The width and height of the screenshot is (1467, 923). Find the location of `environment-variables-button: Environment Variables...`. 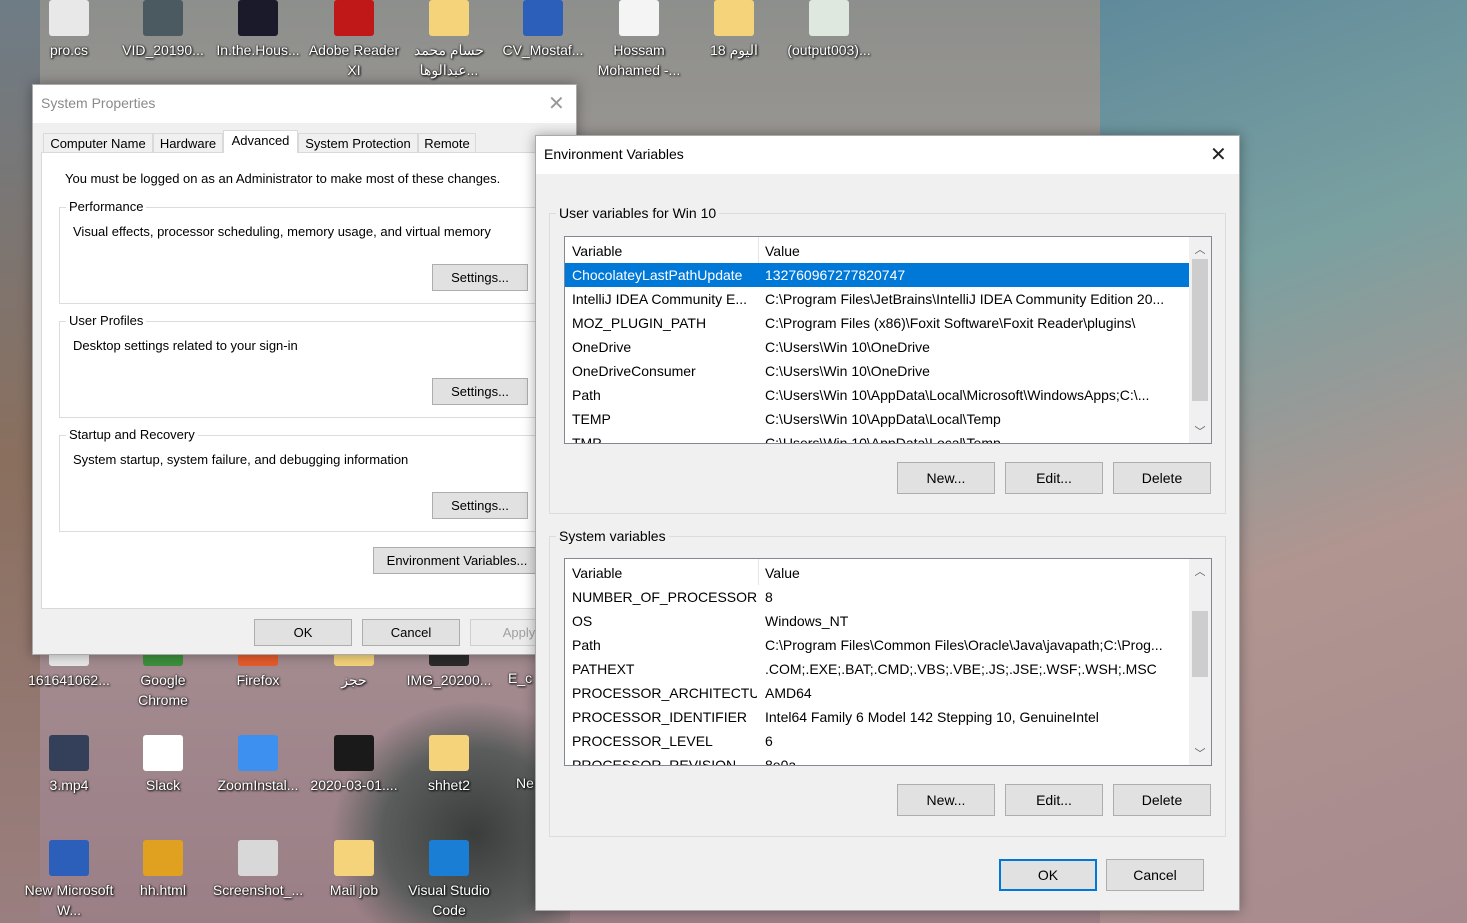

environment-variables-button: Environment Variables... is located at coordinates (457, 560).